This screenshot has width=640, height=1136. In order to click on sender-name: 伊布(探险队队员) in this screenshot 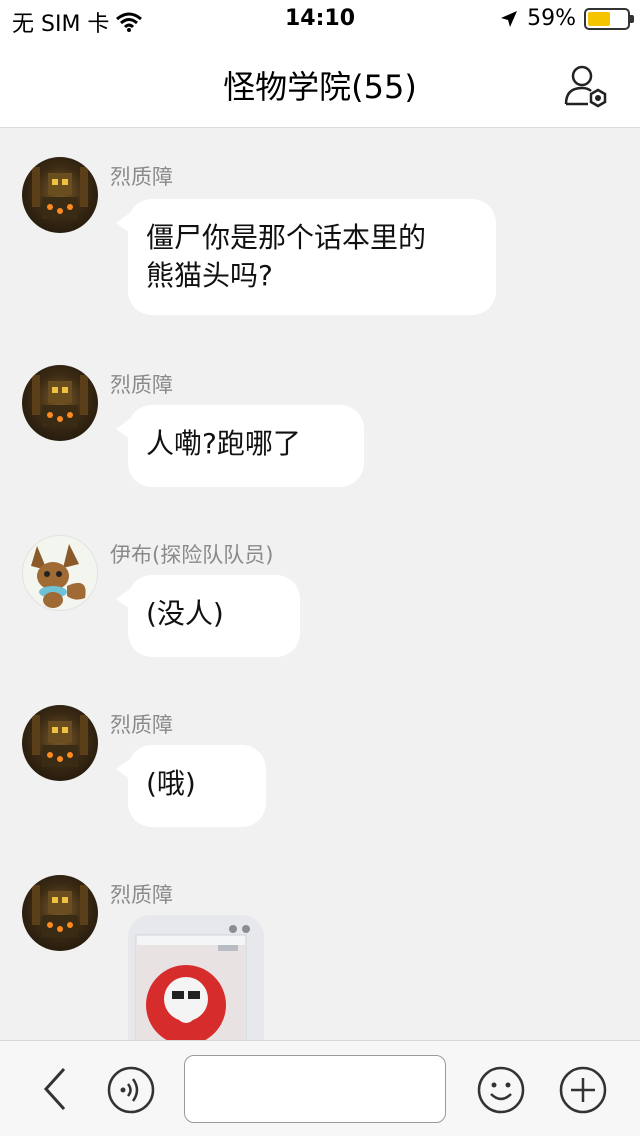, I will do `click(192, 555)`.